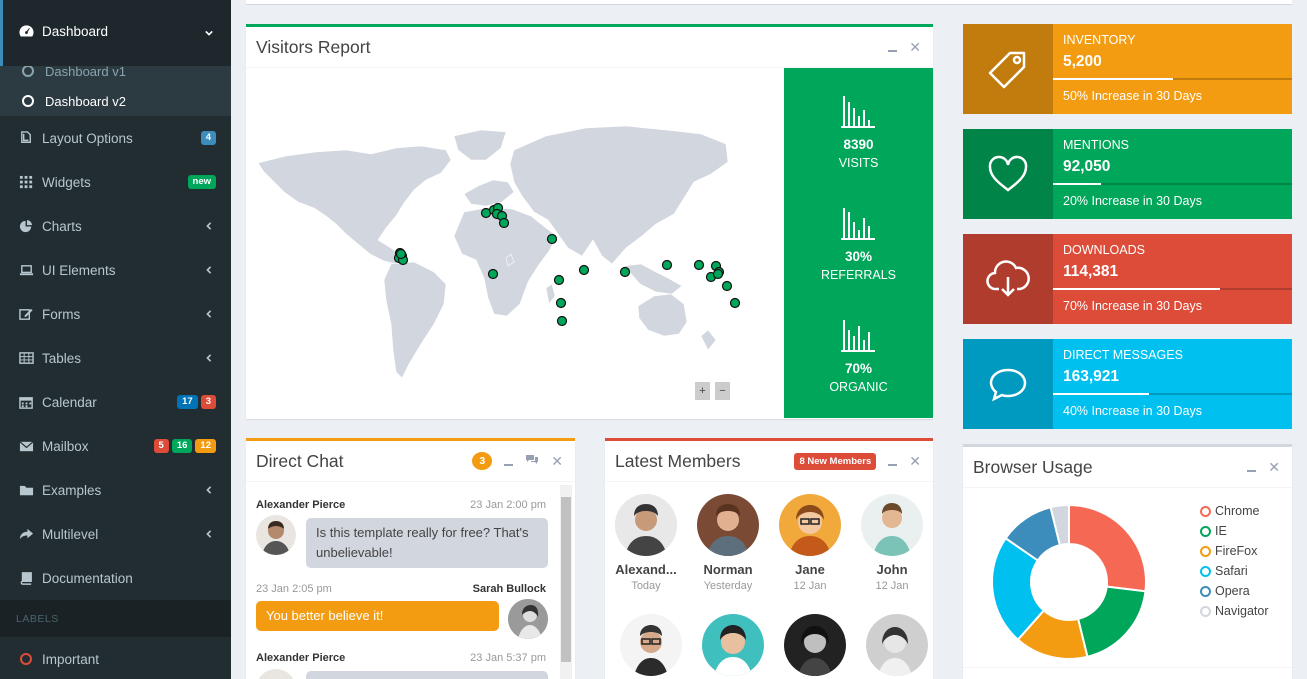 The width and height of the screenshot is (1307, 679). I want to click on sidebar-item-examples: Examples, so click(115, 490).